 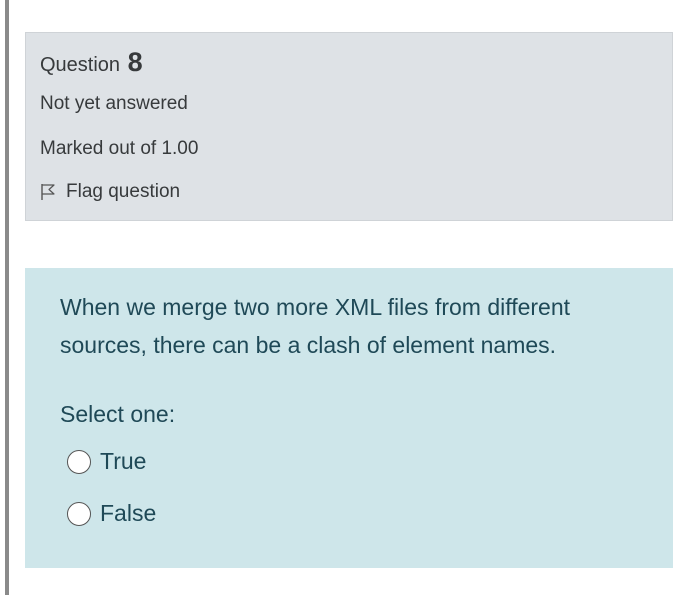 I want to click on radio-button-false, so click(x=79, y=513).